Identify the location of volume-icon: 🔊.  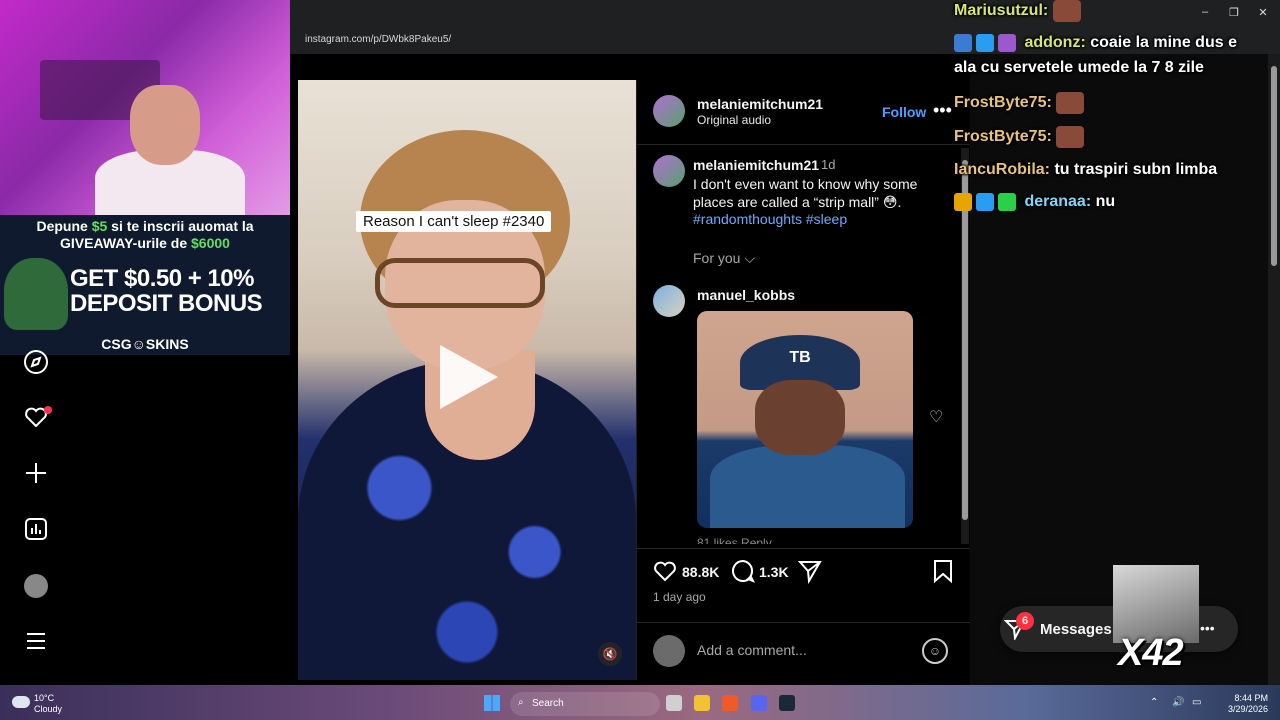
(1178, 702).